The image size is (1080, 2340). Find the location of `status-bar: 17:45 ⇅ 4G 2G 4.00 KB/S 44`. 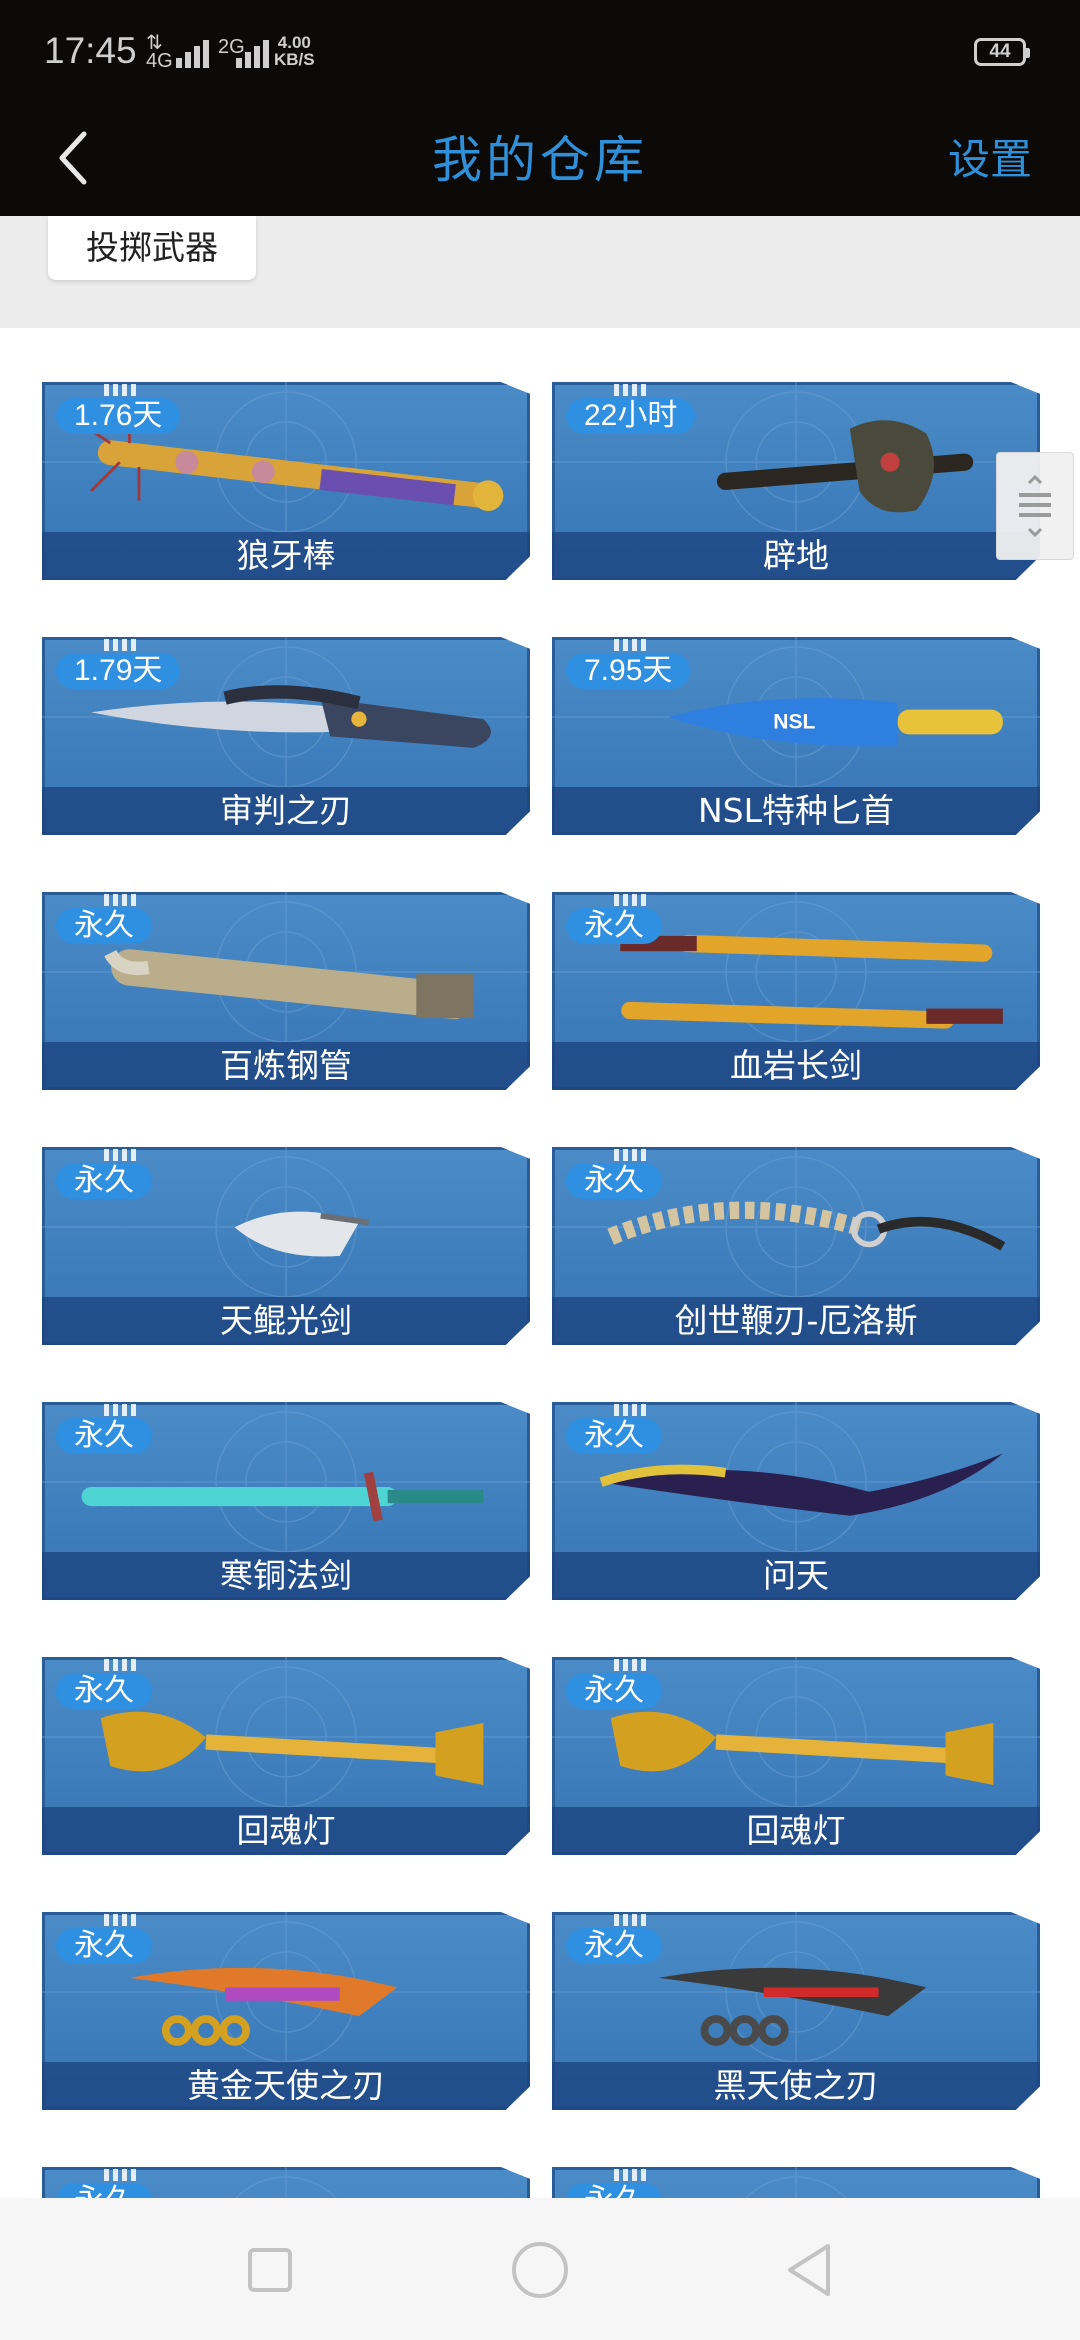

status-bar: 17:45 ⇅ 4G 2G 4.00 KB/S 44 is located at coordinates (540, 52).